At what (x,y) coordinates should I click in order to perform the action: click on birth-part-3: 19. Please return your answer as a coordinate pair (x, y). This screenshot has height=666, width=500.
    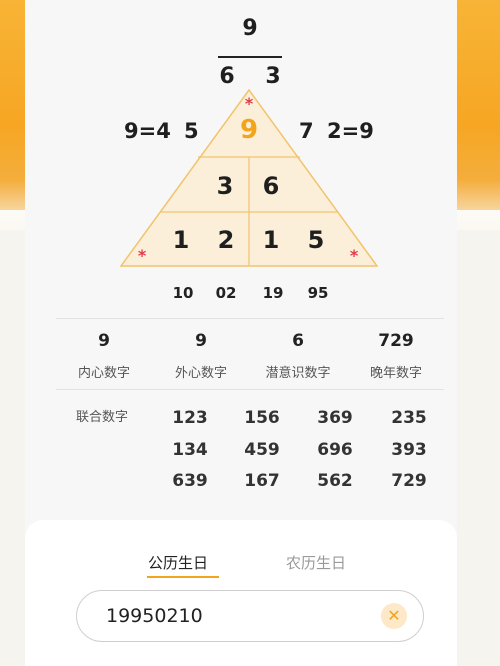
    Looking at the image, I should click on (273, 293).